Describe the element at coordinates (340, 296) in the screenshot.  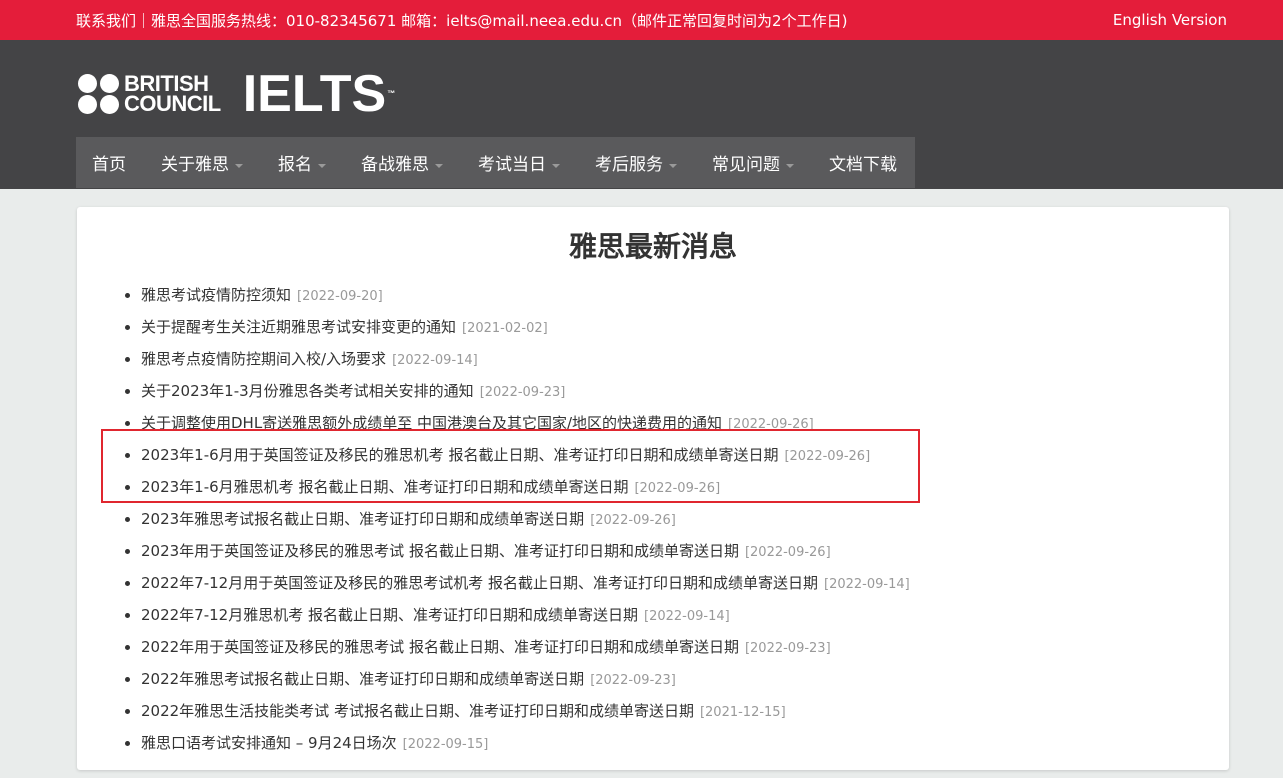
I see `news-item-date: [2022-09-20]` at that location.